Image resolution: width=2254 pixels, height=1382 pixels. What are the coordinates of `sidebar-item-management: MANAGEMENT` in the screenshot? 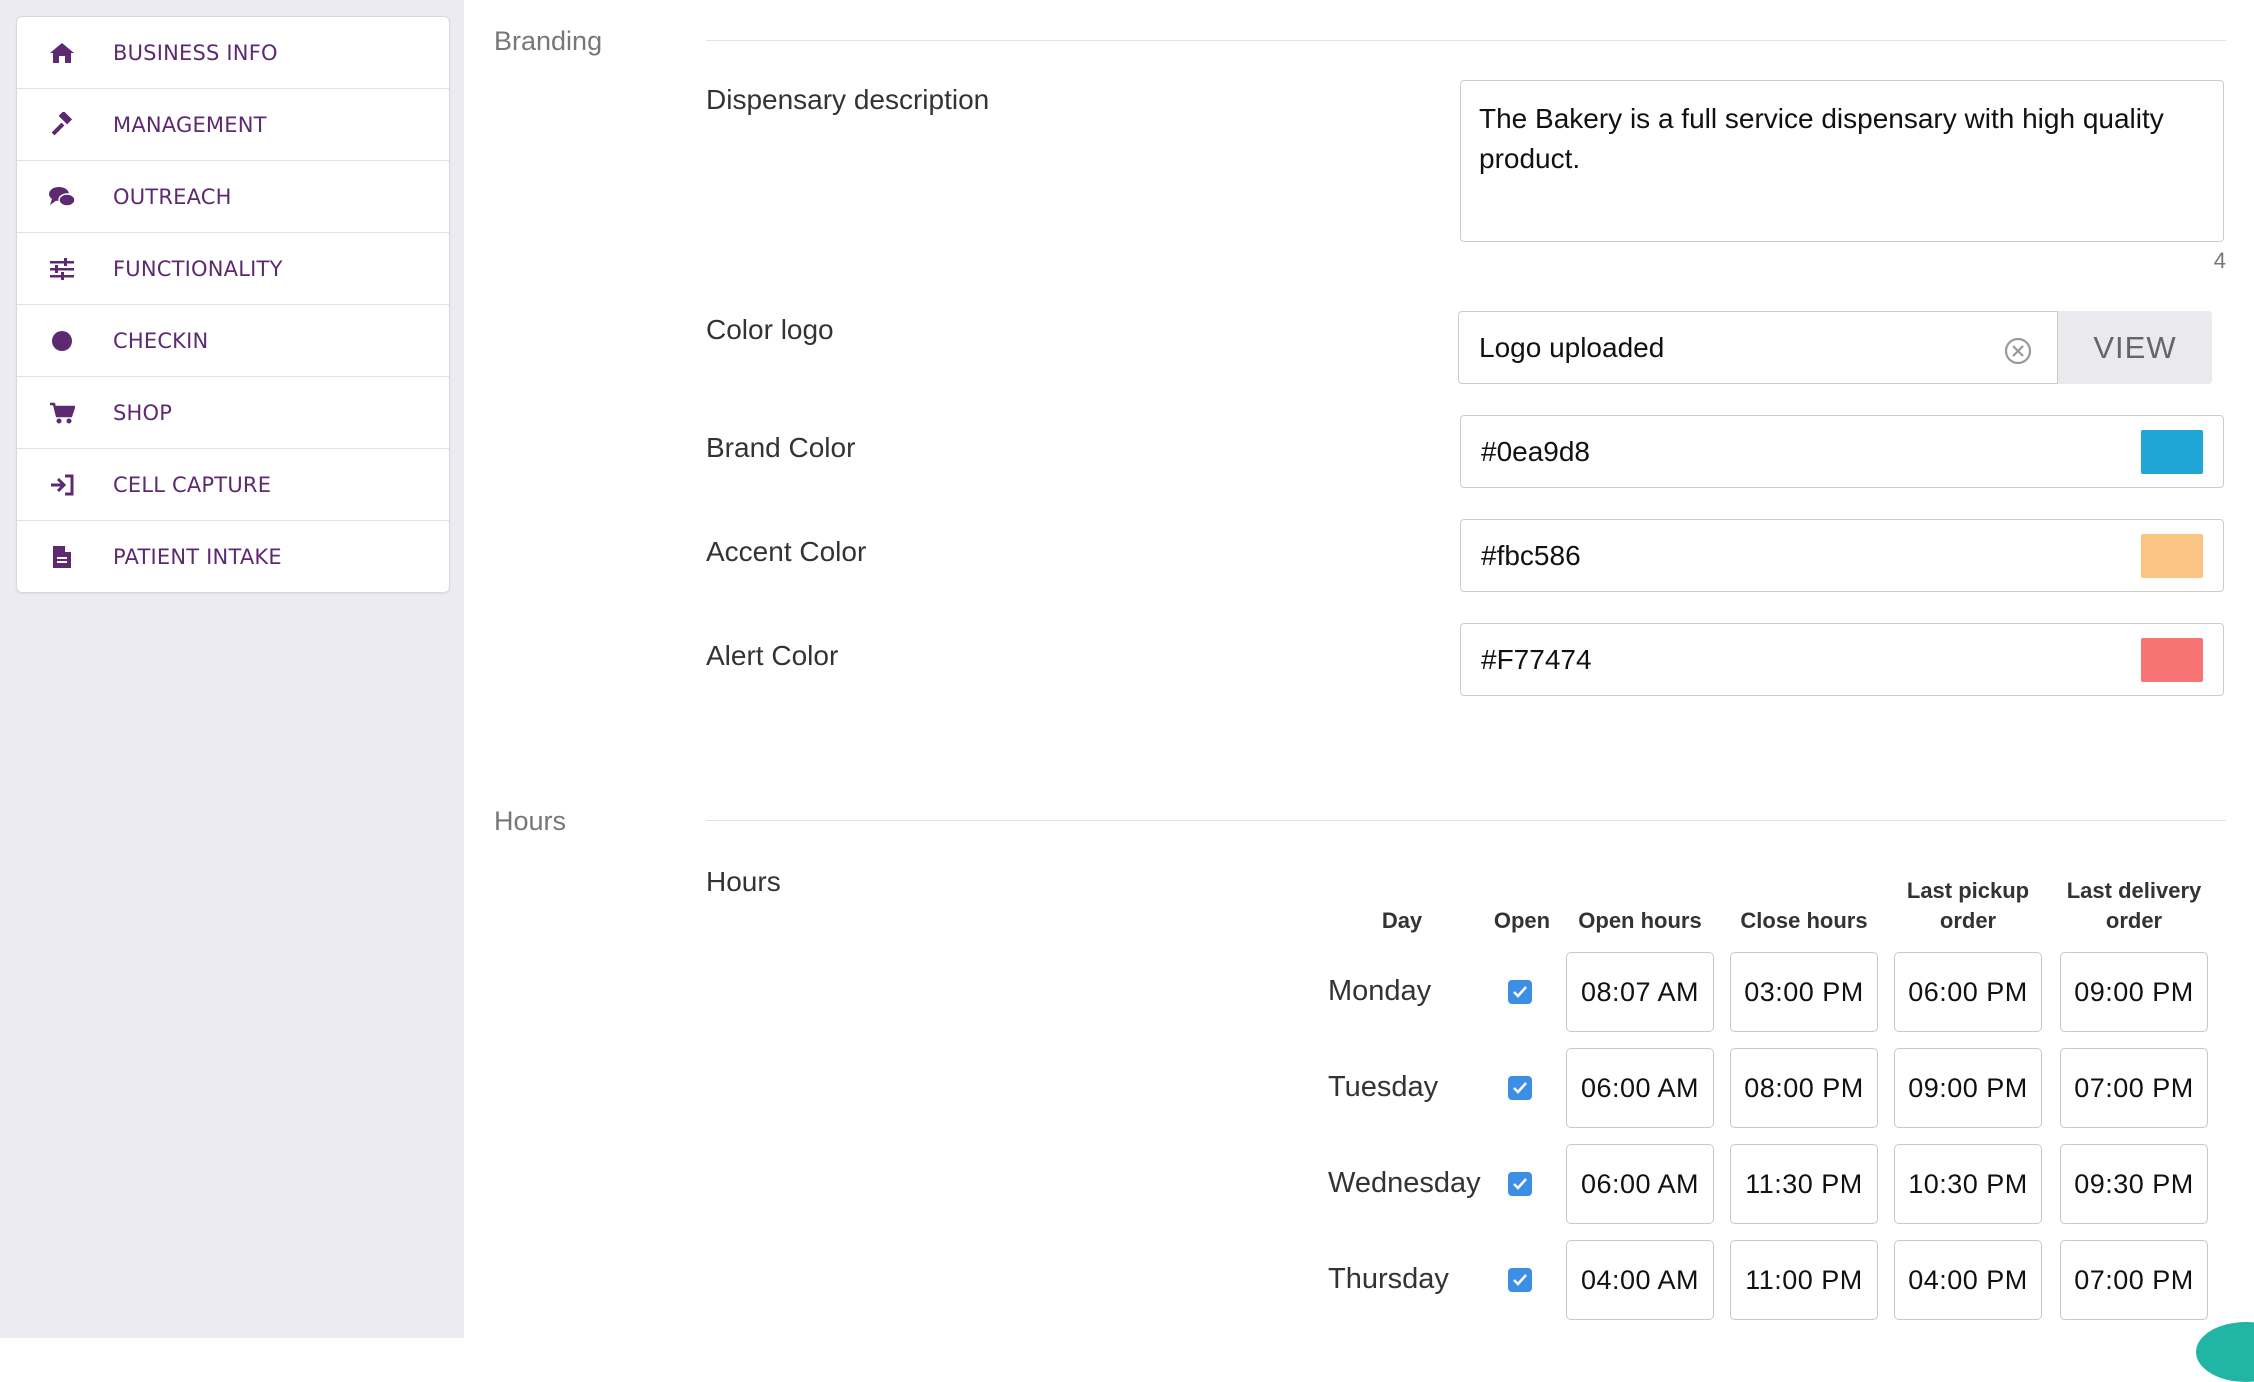 It's located at (233, 125).